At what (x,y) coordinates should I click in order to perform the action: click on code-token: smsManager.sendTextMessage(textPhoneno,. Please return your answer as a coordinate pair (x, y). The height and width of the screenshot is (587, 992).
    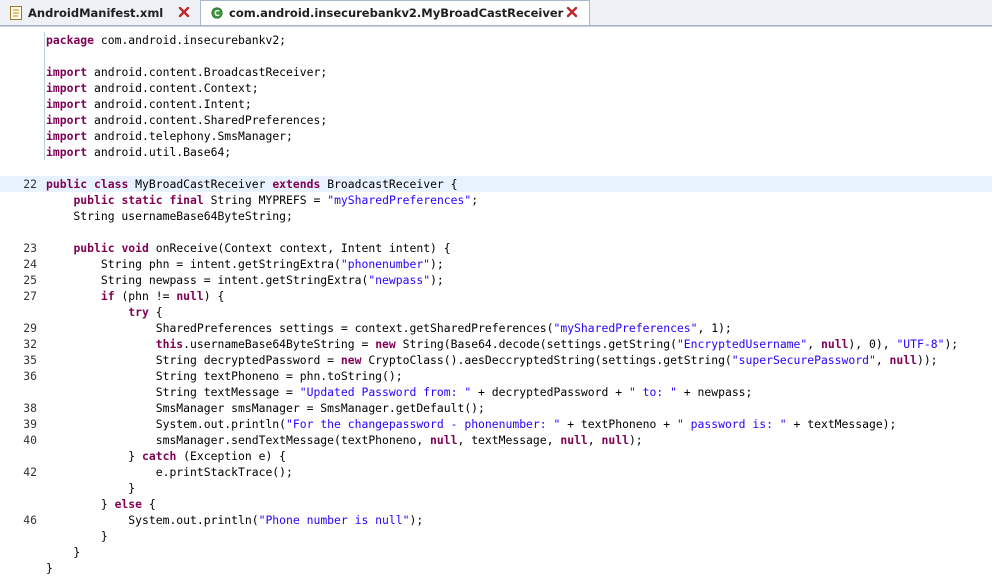
    Looking at the image, I should click on (238, 440).